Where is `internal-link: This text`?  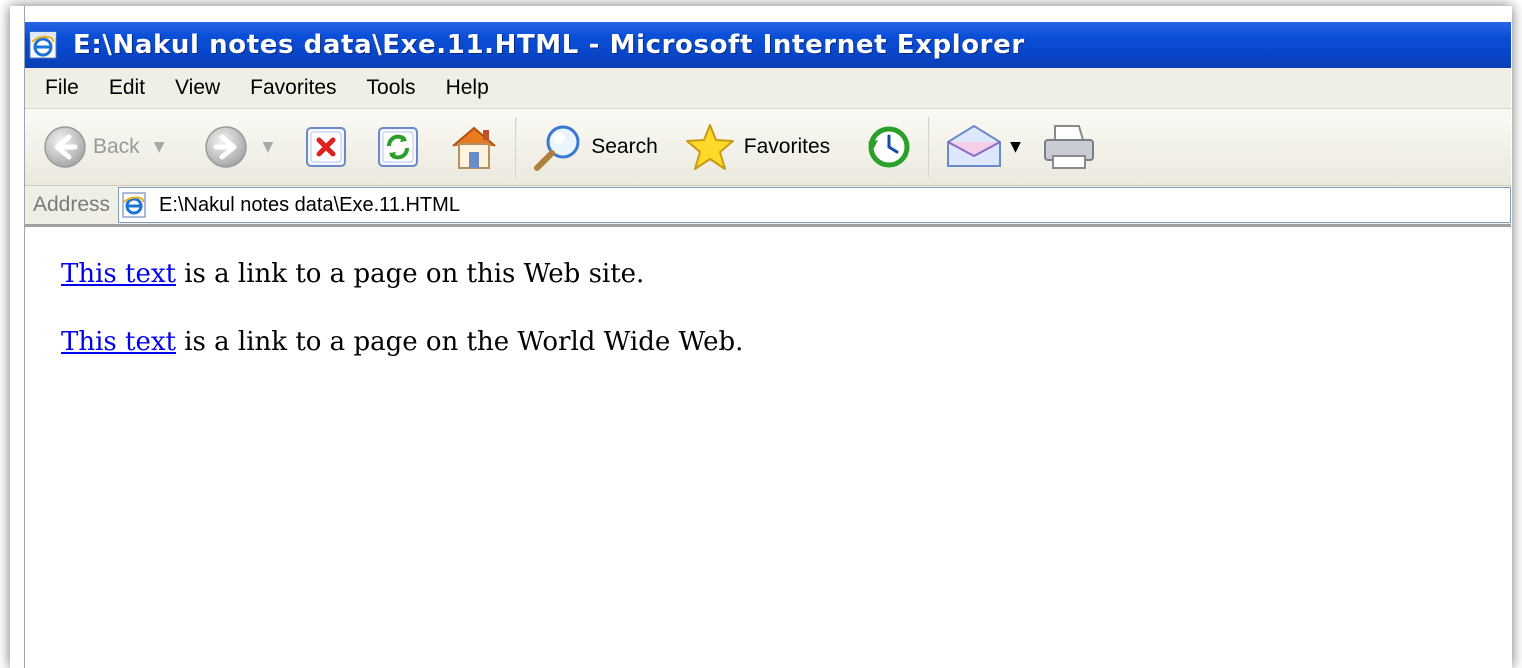 internal-link: This text is located at coordinates (118, 274).